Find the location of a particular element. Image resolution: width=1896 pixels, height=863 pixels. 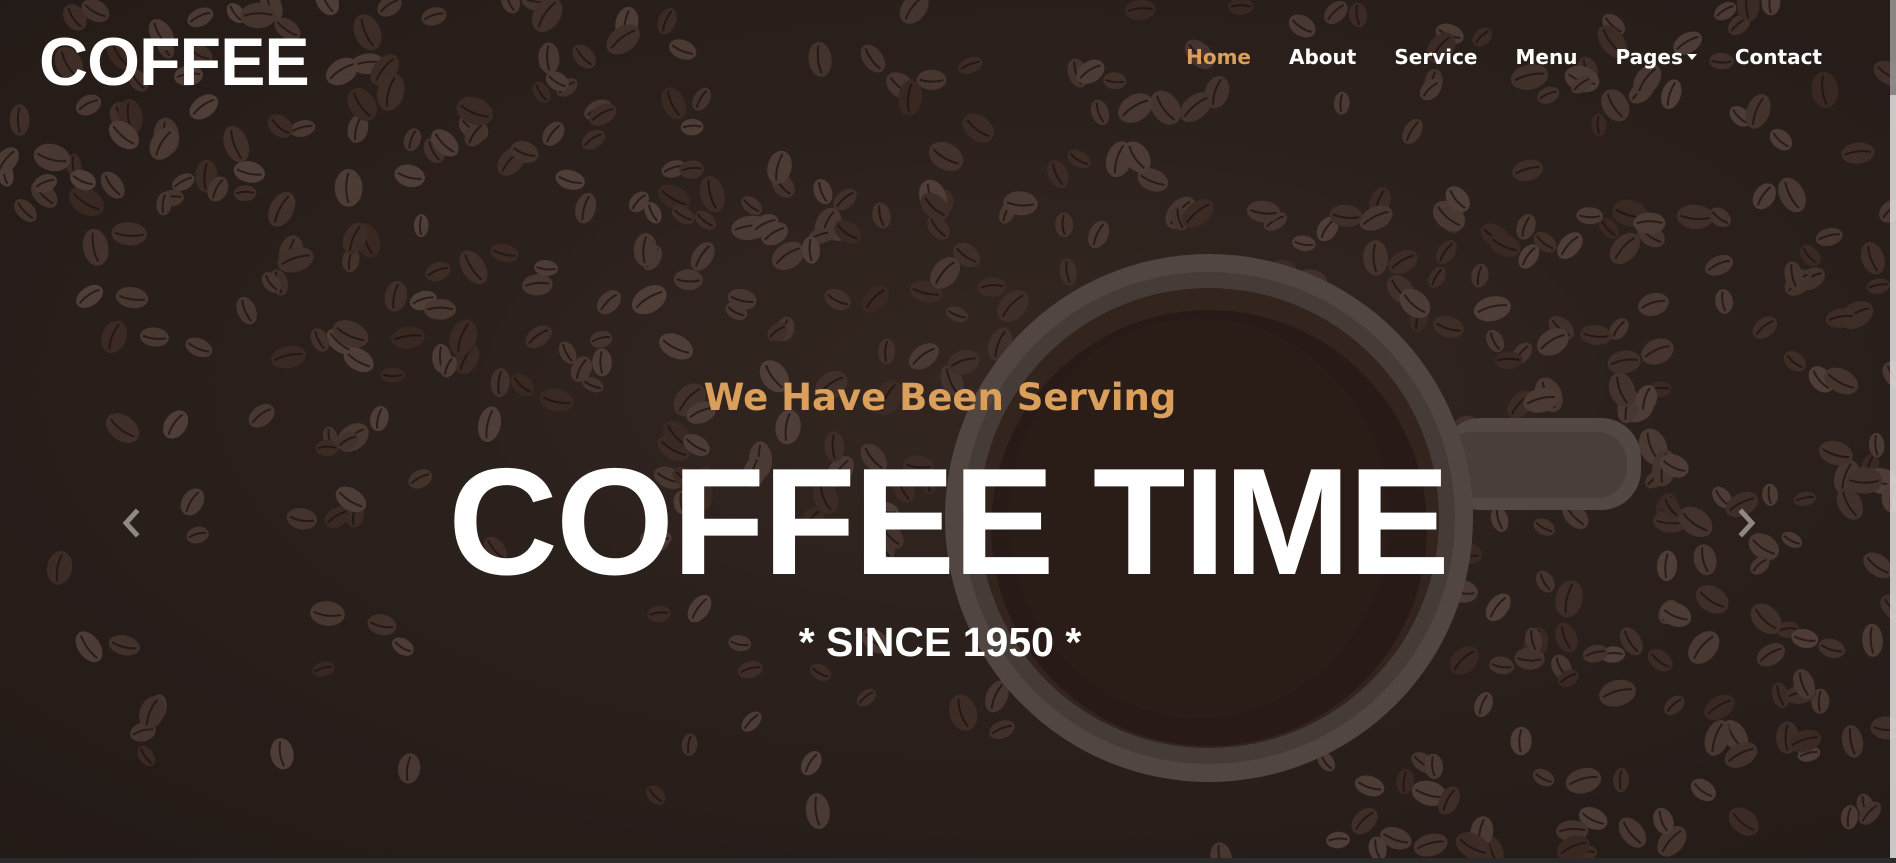

hero-tagline: * SINCE 1950 * is located at coordinates (940, 642).